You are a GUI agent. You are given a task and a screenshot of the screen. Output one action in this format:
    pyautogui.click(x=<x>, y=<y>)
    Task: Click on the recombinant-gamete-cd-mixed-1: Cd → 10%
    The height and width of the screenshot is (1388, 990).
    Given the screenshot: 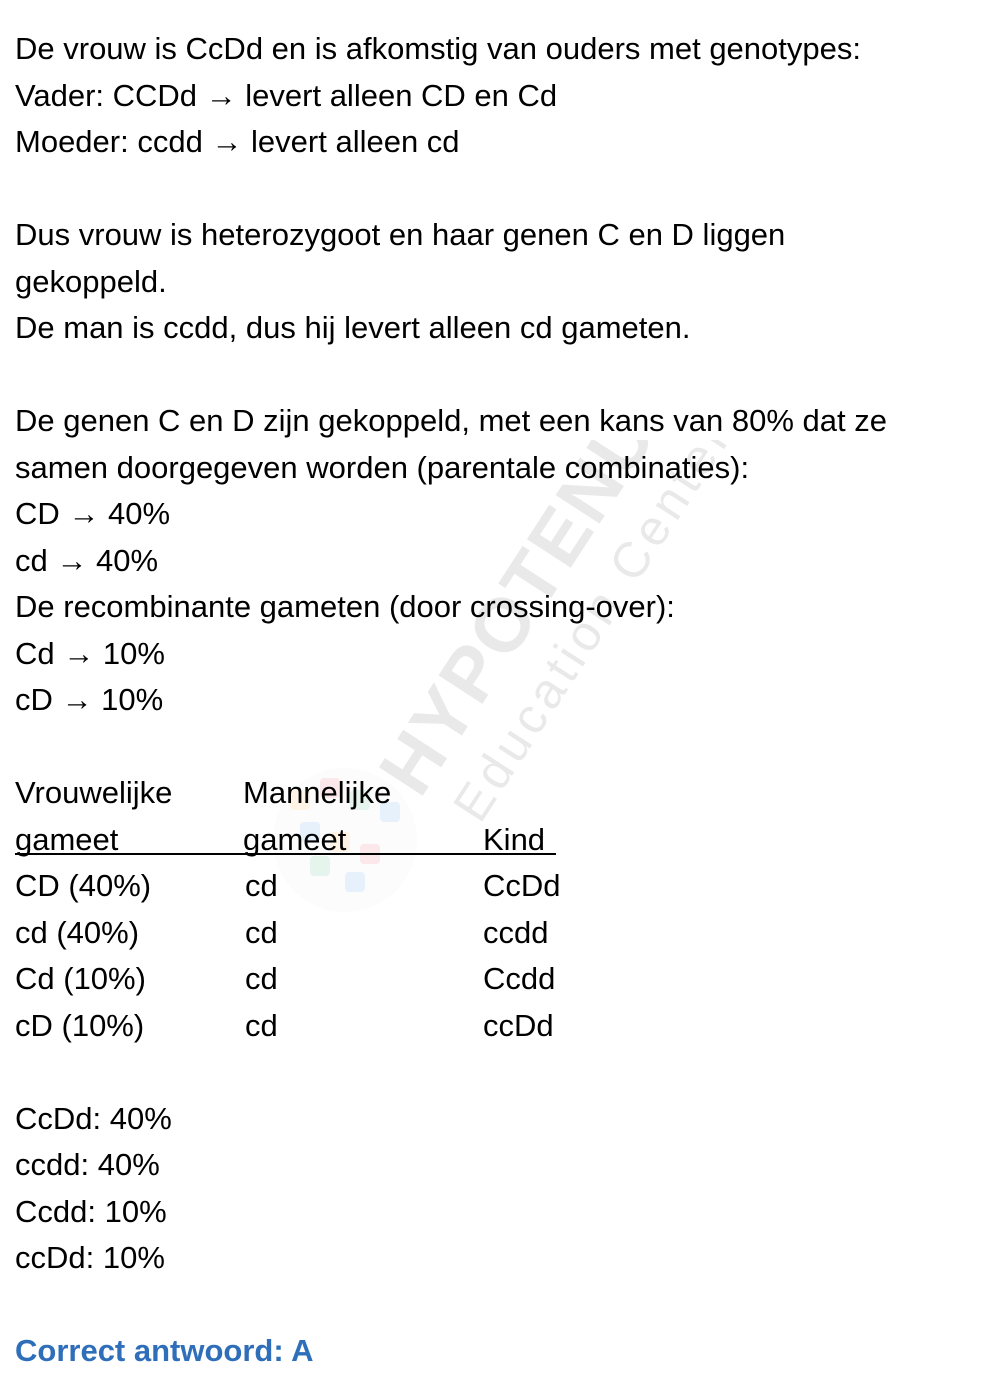 What is the action you would take?
    pyautogui.click(x=90, y=653)
    